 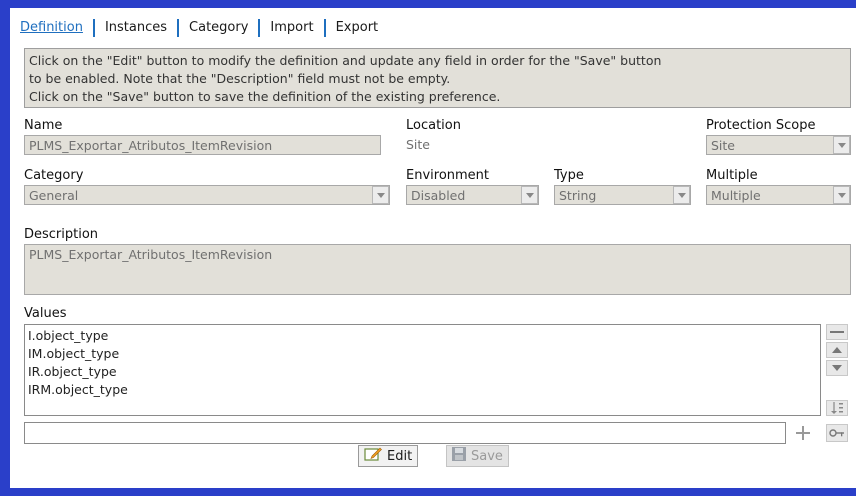 What do you see at coordinates (61, 234) in the screenshot?
I see `description-label: Description` at bounding box center [61, 234].